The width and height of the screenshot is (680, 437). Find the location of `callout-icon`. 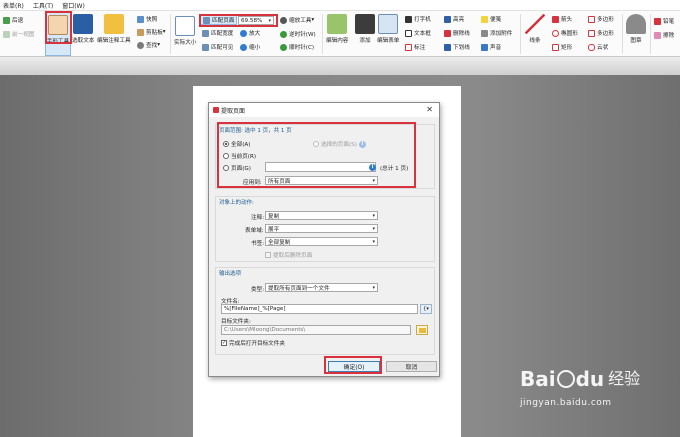

callout-icon is located at coordinates (408, 47).